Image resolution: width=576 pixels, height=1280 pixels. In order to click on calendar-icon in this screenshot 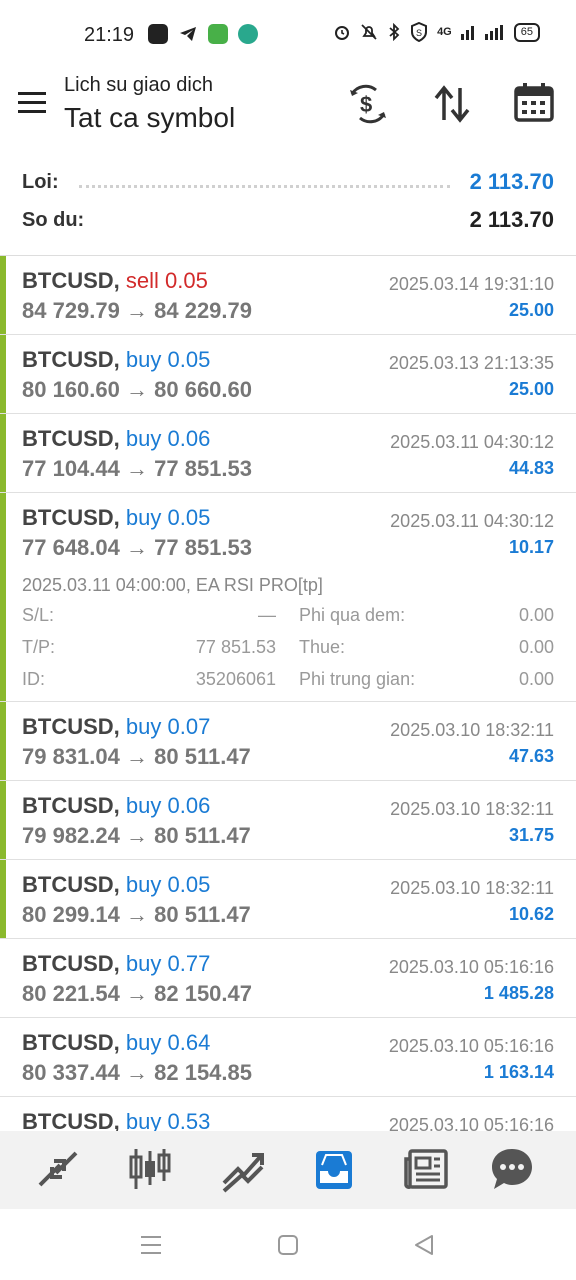, I will do `click(534, 102)`.